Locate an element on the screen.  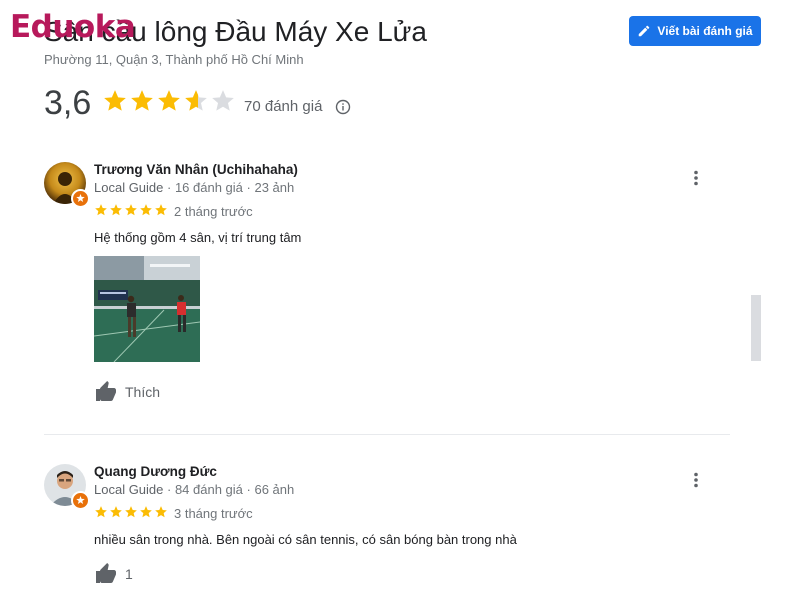
author-review-count: 84 đánh giá is located at coordinates (208, 489).